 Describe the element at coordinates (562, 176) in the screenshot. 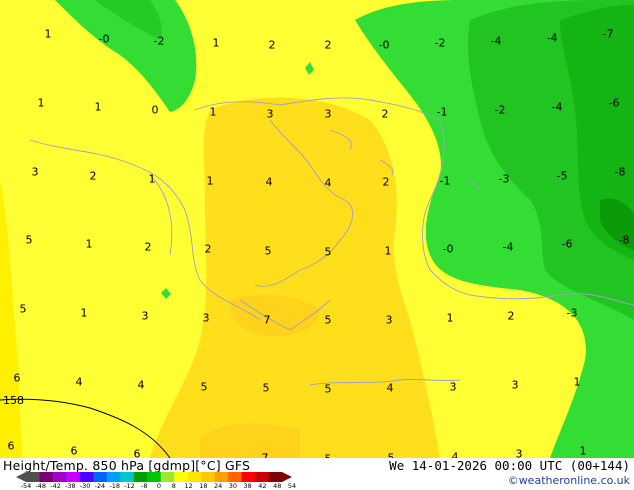

I see `grid-value: -5` at that location.